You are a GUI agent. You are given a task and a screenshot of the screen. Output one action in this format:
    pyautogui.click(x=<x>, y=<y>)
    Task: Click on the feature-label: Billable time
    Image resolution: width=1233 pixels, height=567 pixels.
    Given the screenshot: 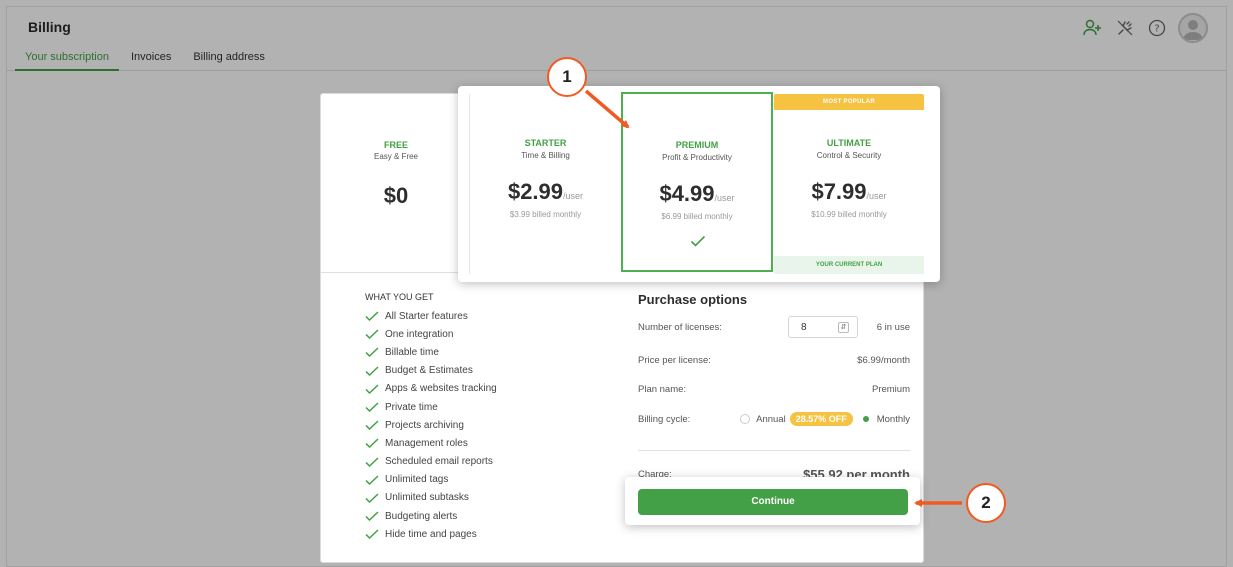 What is the action you would take?
    pyautogui.click(x=412, y=352)
    